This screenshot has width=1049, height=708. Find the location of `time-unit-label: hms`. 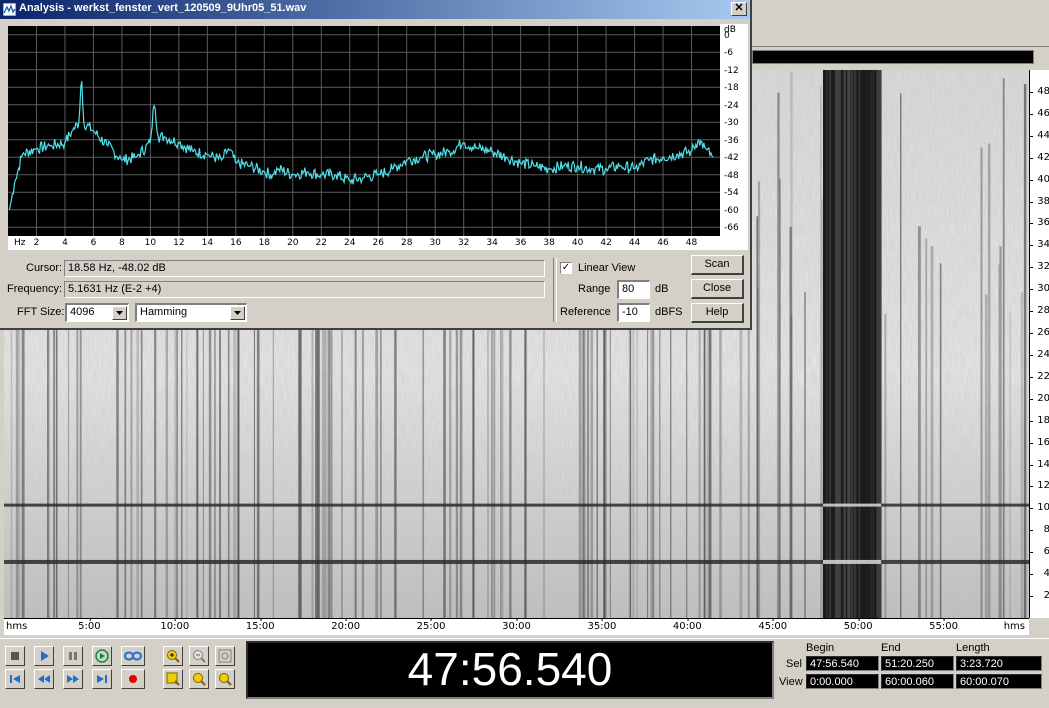

time-unit-label: hms is located at coordinates (17, 626).